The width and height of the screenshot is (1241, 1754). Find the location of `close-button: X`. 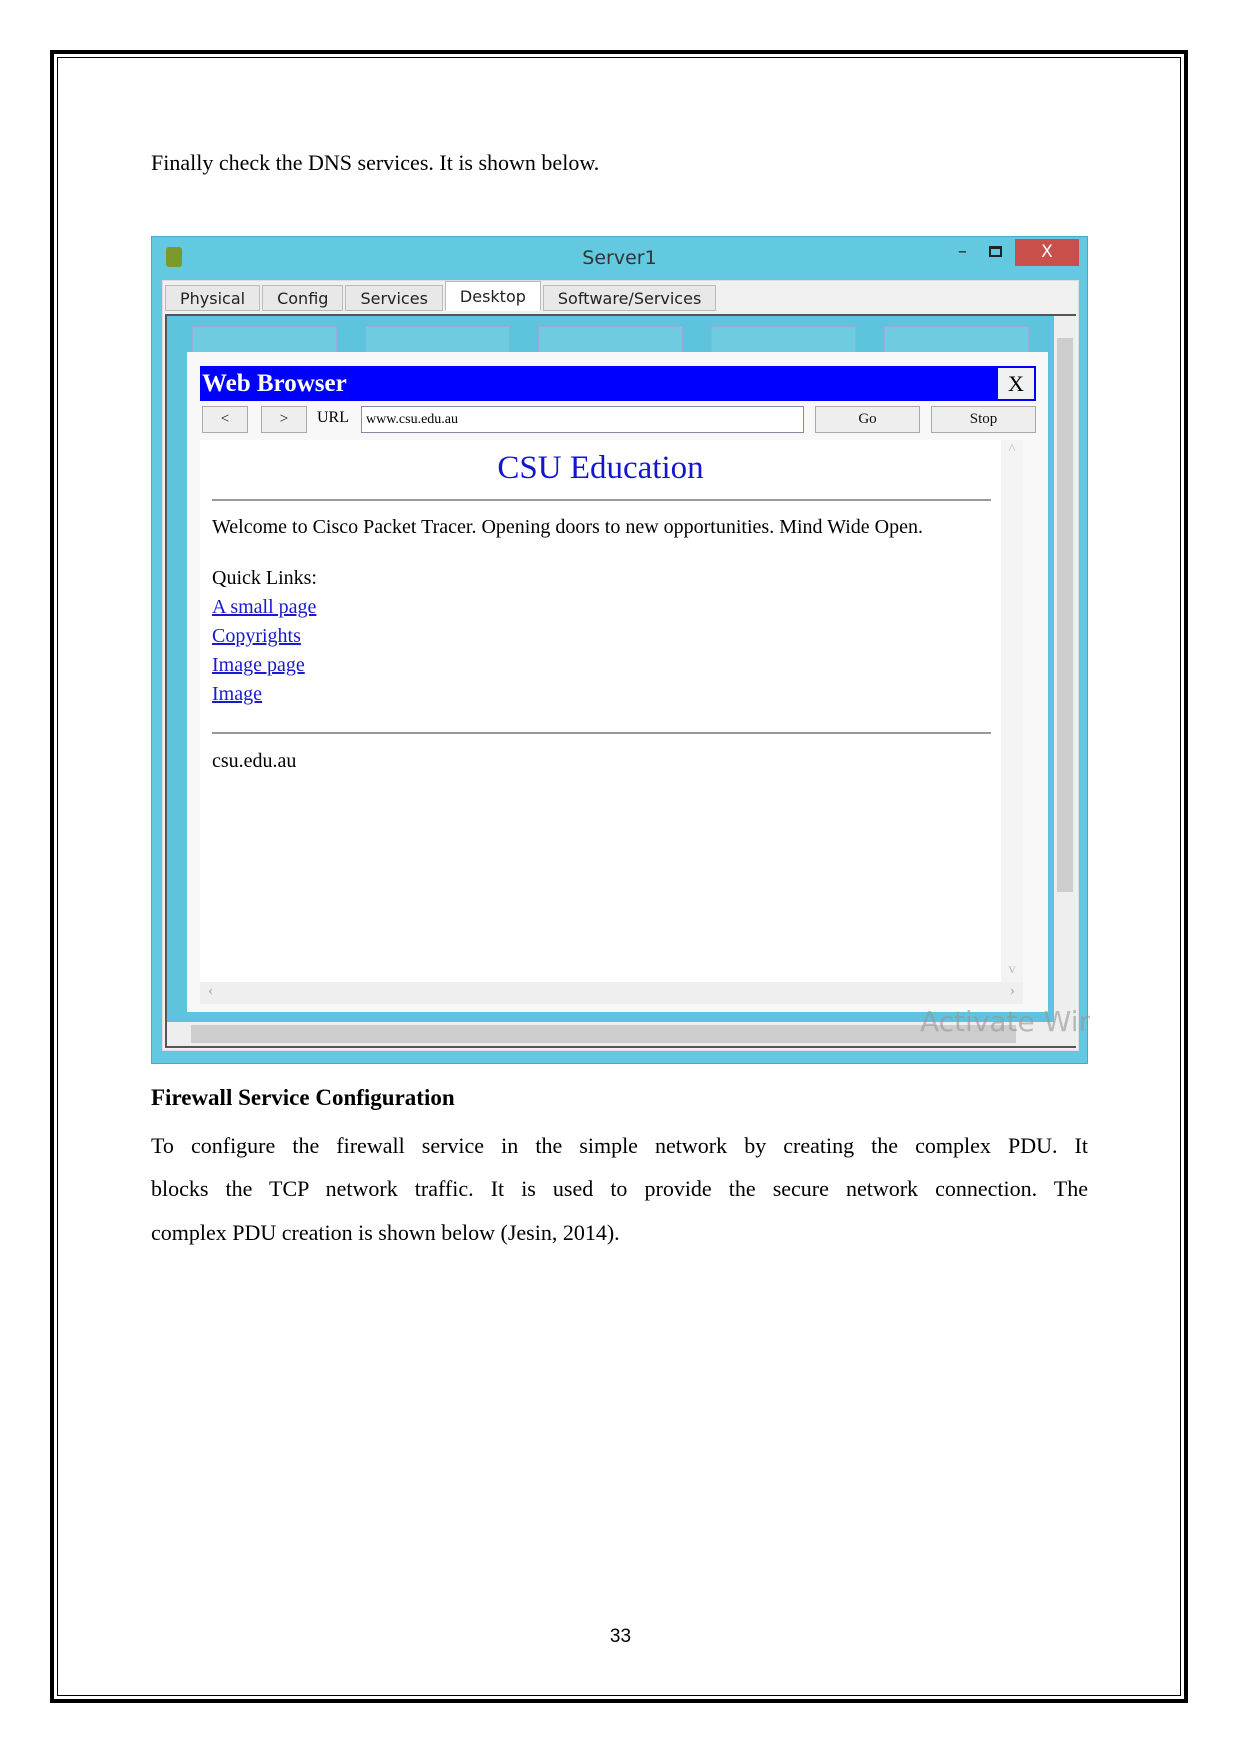

close-button: X is located at coordinates (1047, 252).